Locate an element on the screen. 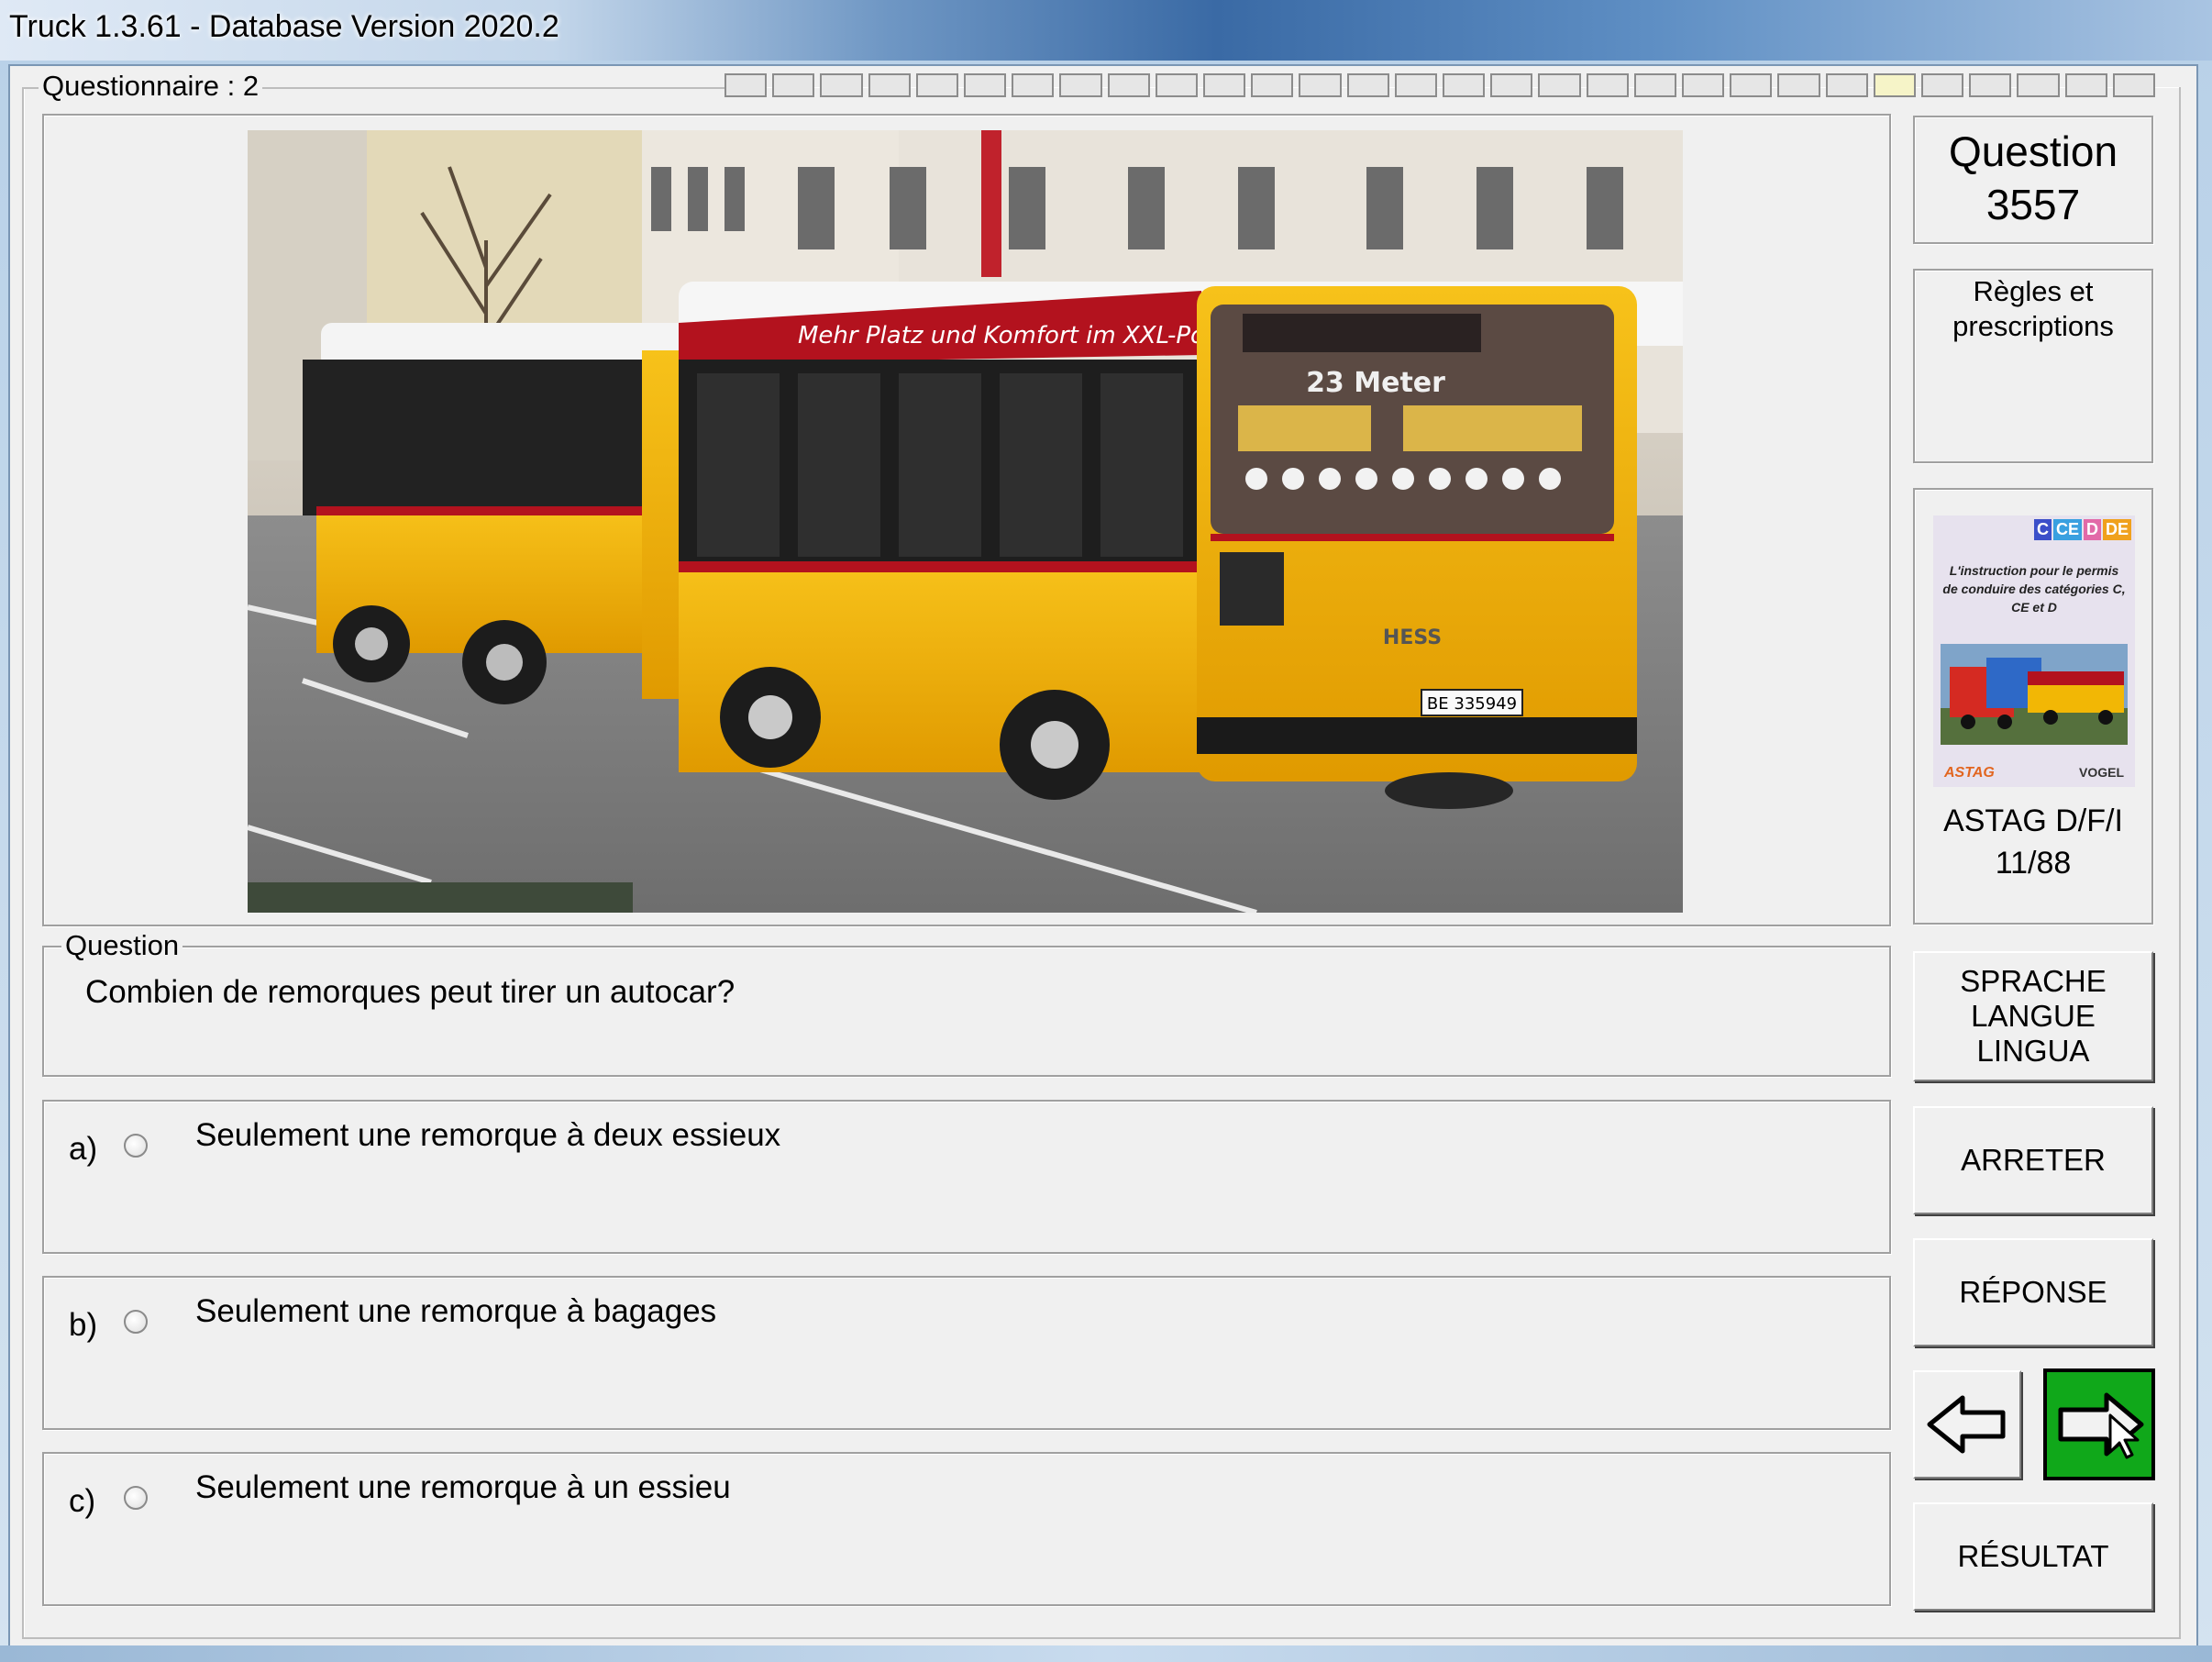  book-cover-truck-illustration is located at coordinates (2035, 694).